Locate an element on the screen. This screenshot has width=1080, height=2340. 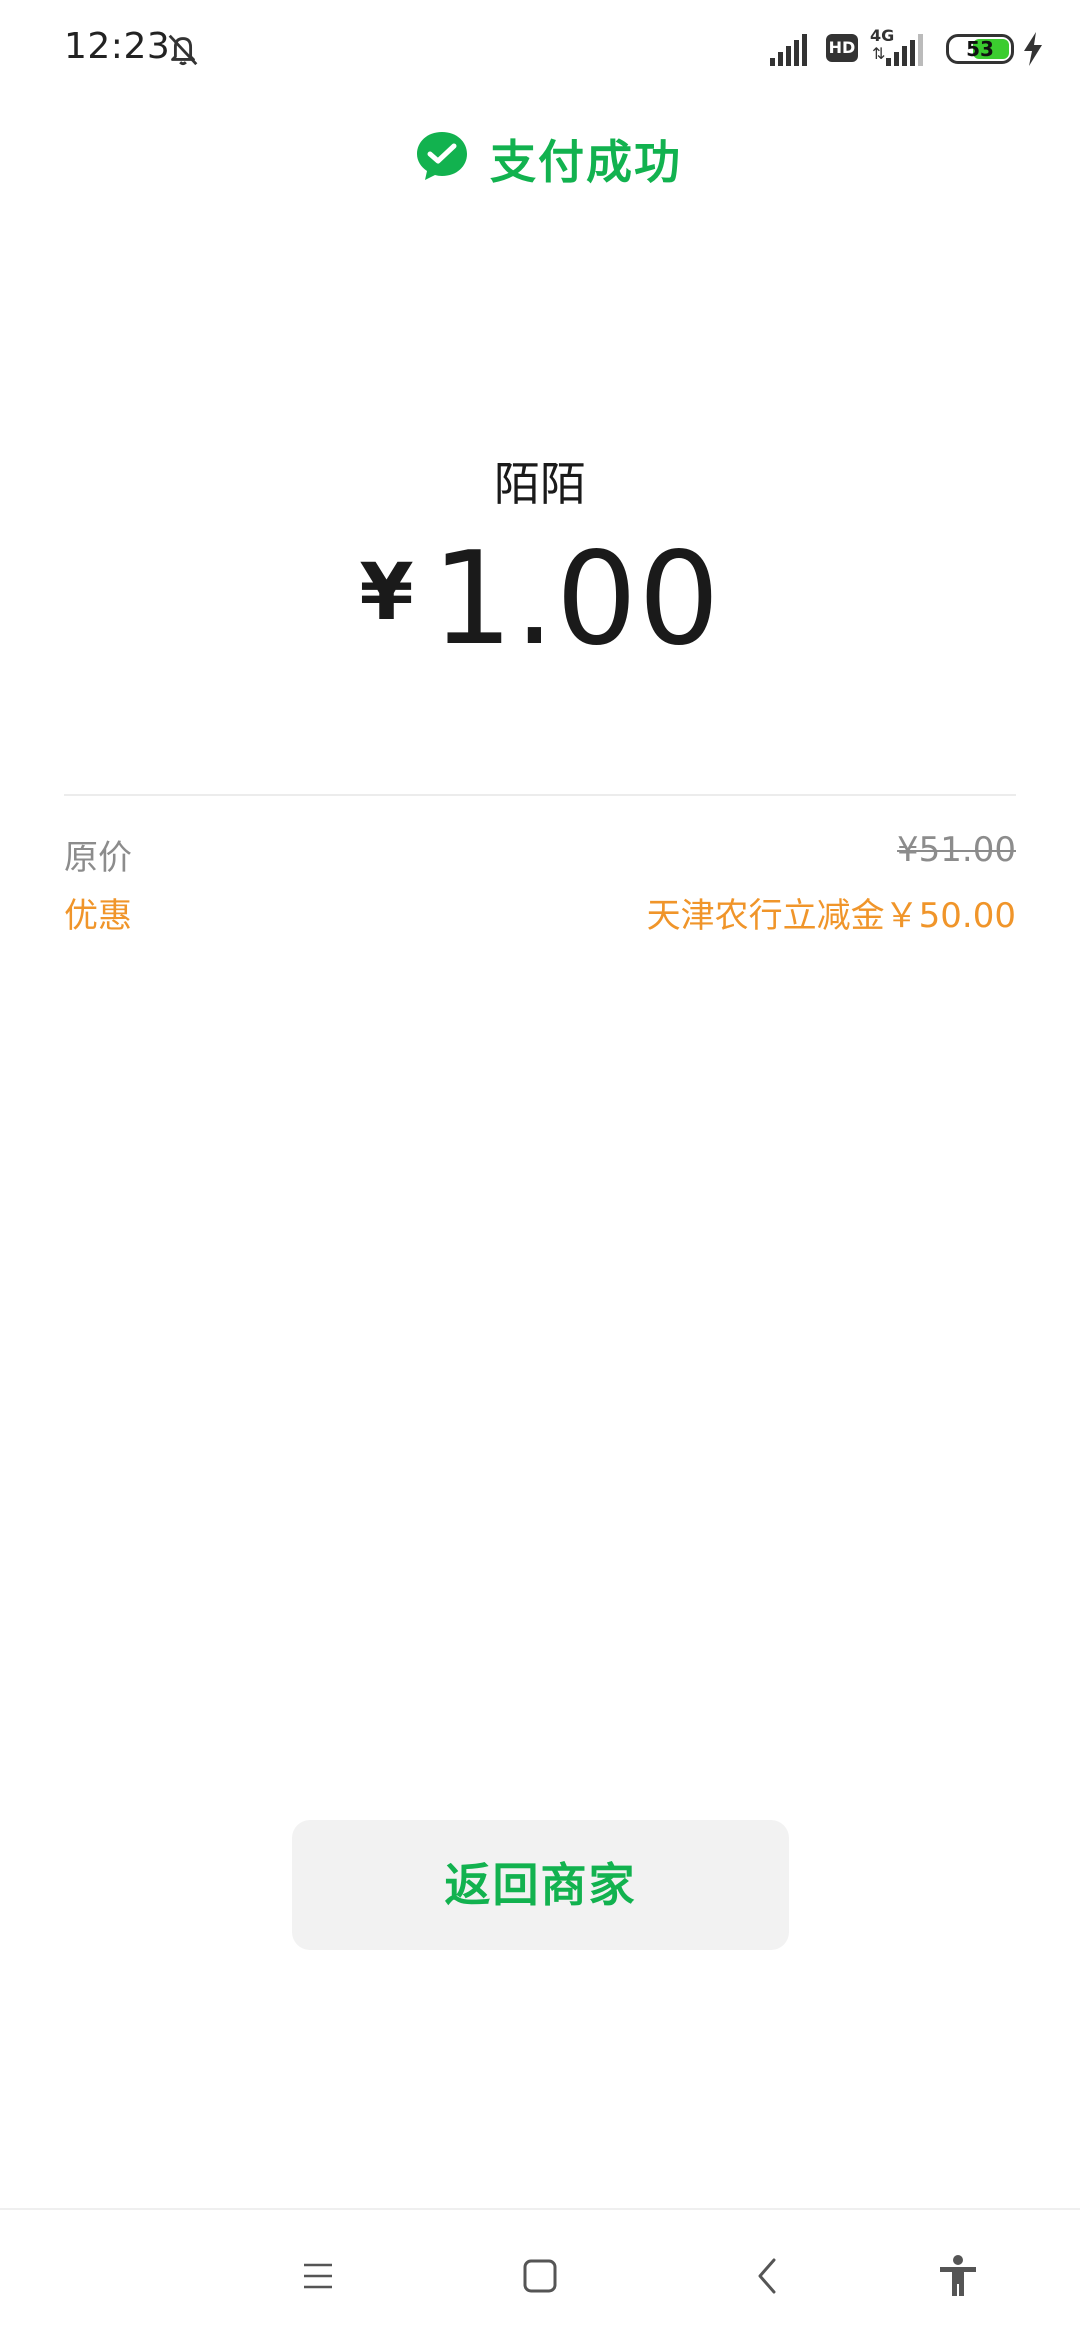
battery-icon: 53 is located at coordinates (980, 49).